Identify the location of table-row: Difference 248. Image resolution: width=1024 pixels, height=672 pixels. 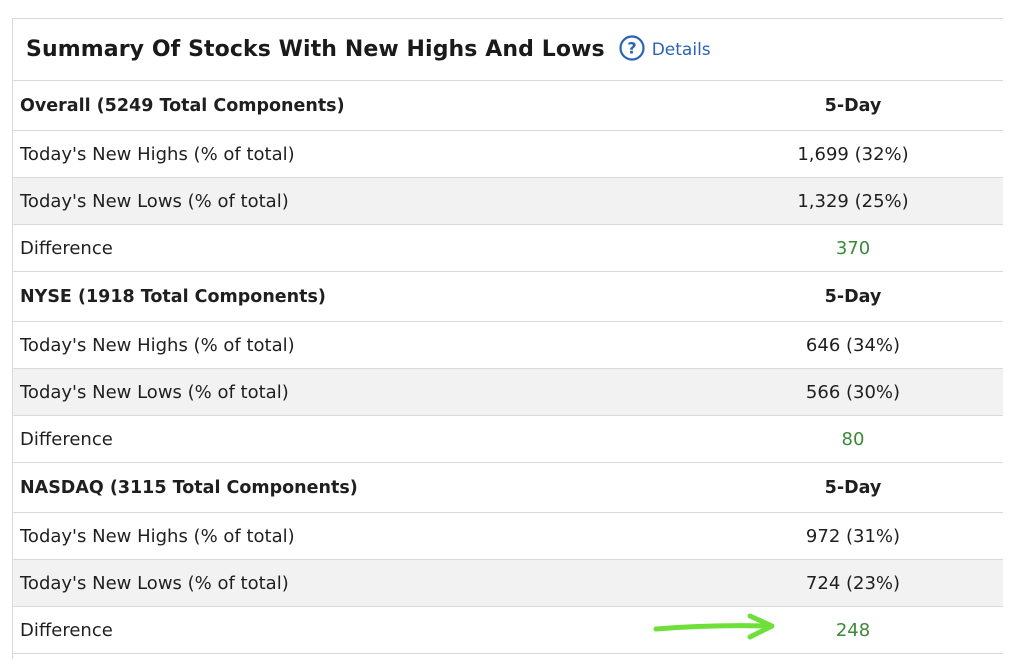
(508, 630).